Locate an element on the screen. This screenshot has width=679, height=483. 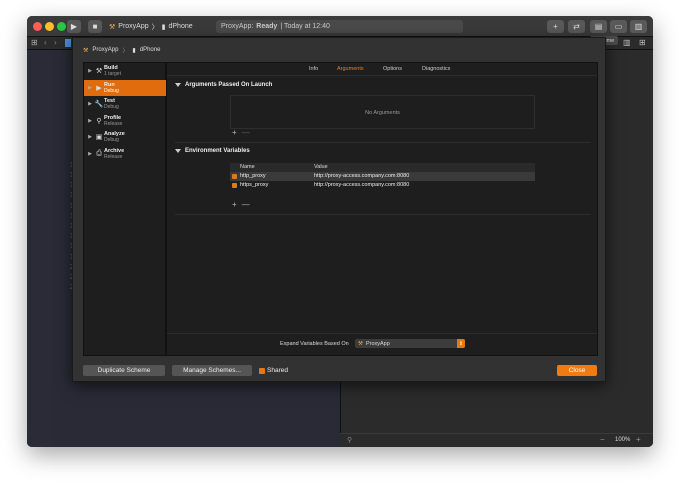
divider is located at coordinates (383, 142).